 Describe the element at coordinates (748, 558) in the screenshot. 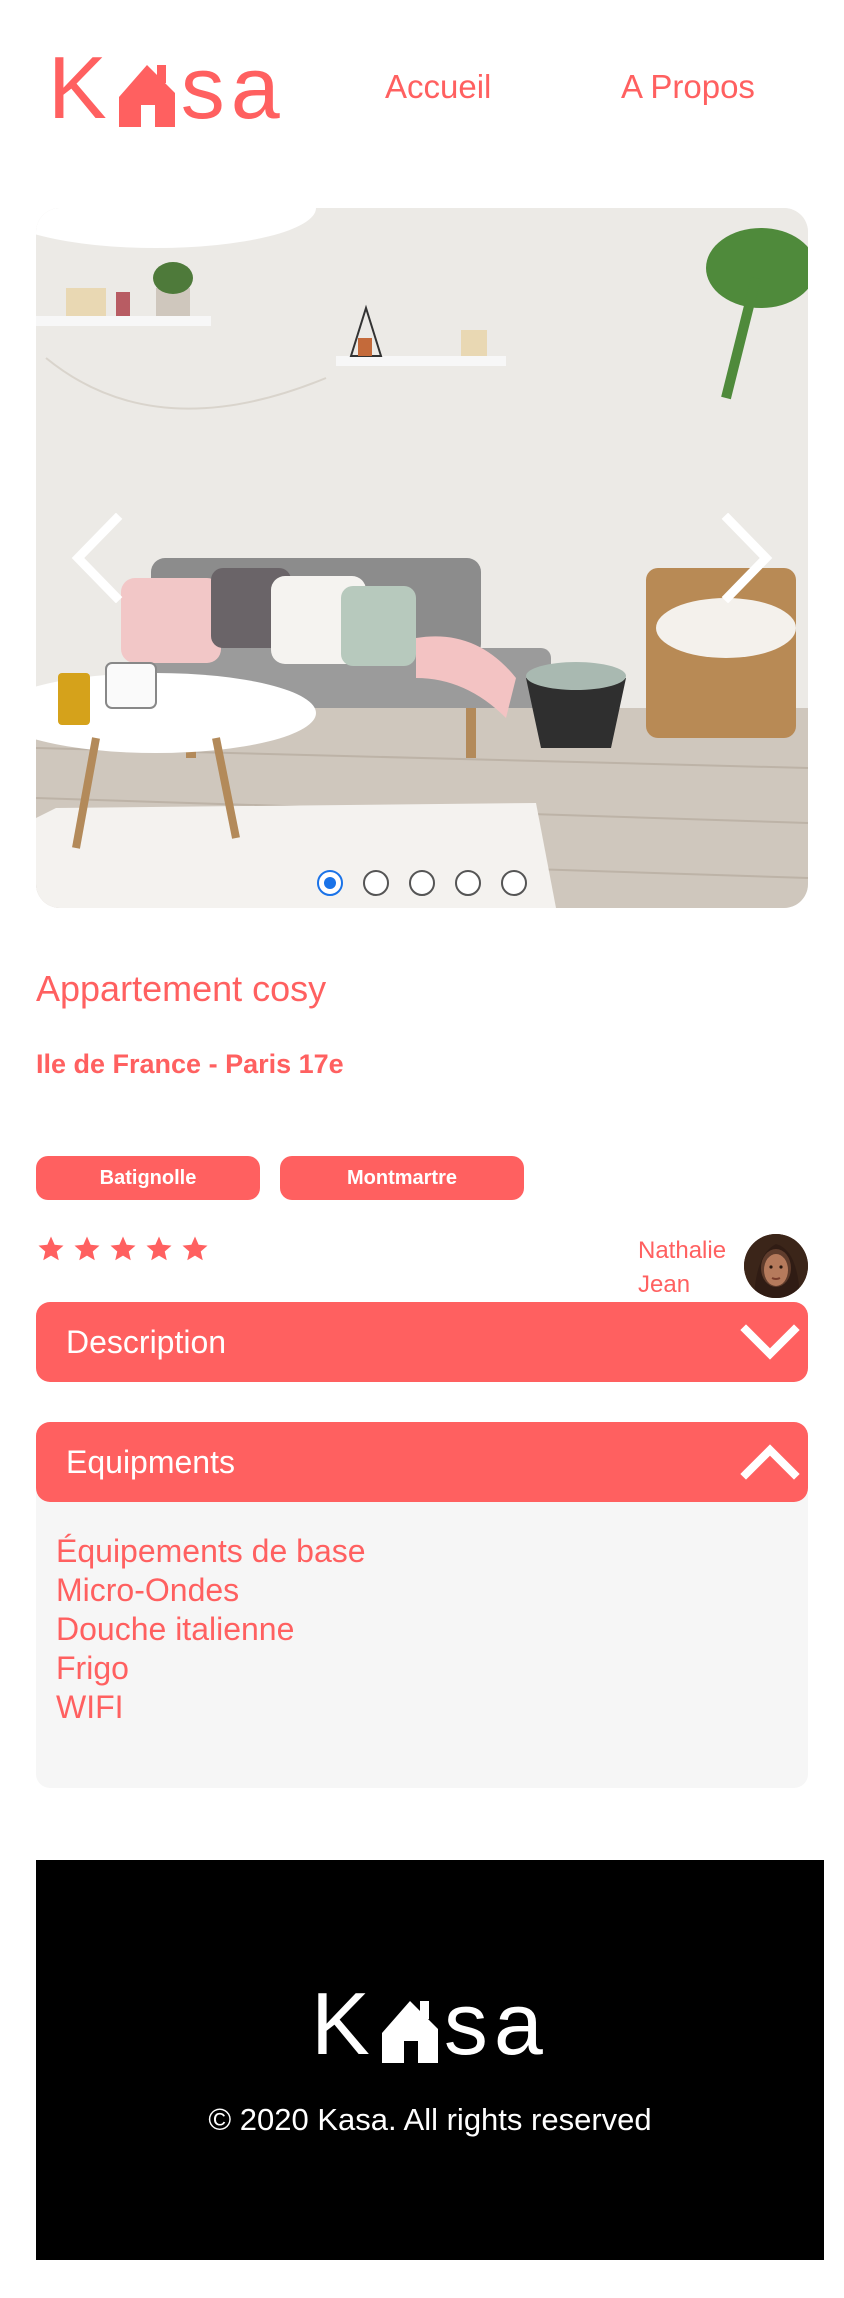

I see `chevron-right-icon` at that location.